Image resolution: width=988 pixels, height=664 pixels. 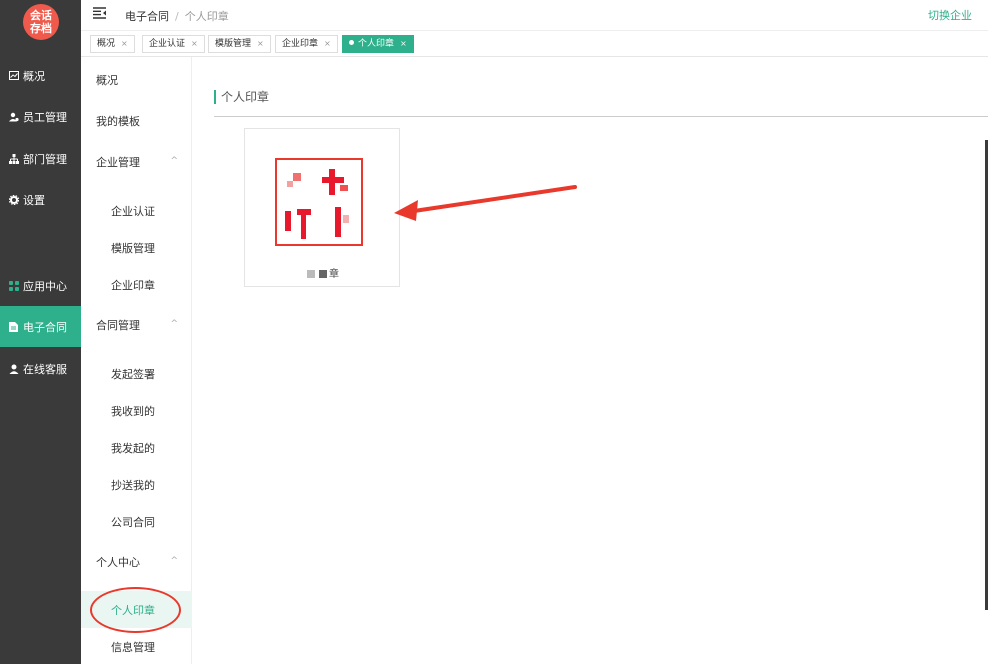 I want to click on tab-template-management: 模版管理 ×, so click(x=239, y=44).